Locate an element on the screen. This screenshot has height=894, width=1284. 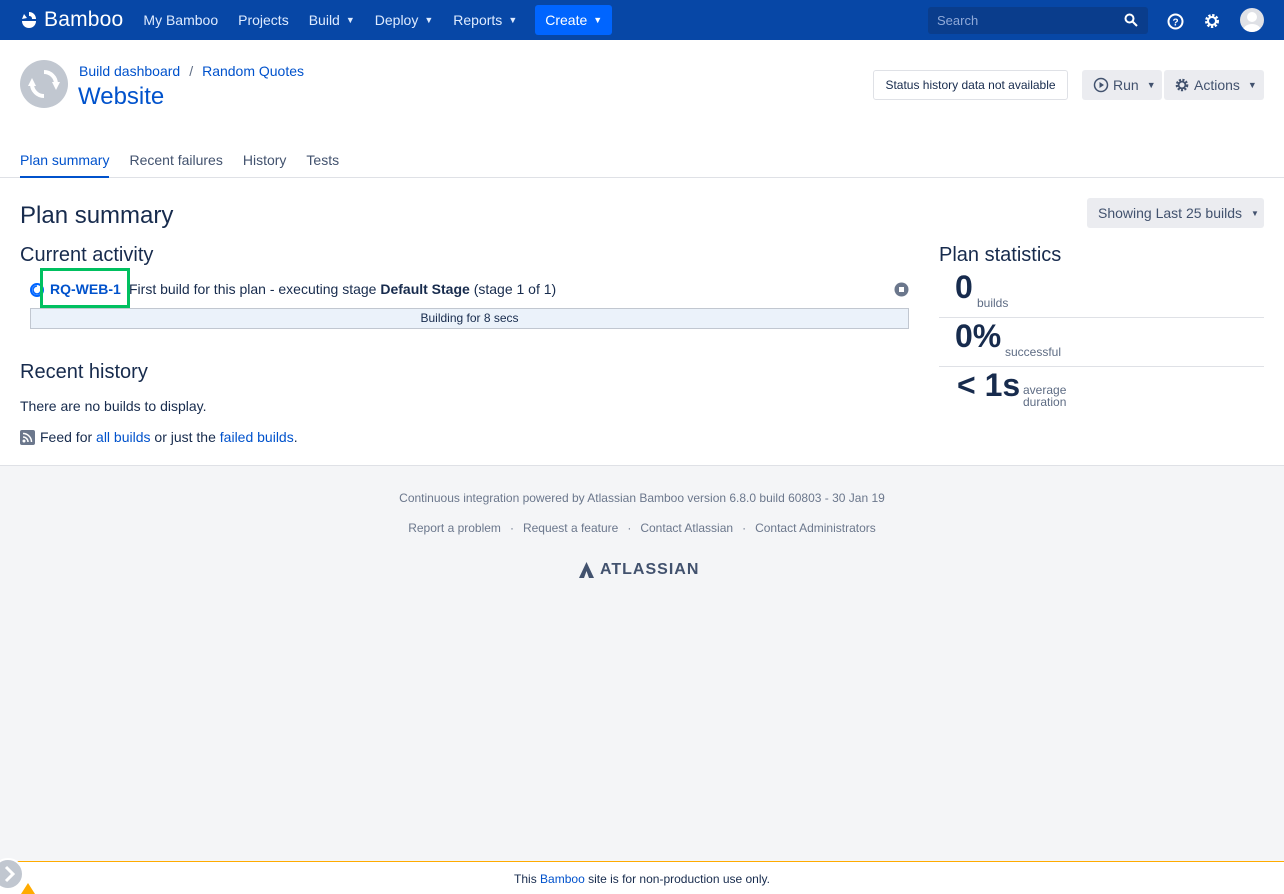
stat-duration: < 1s average duration is located at coordinates (1101, 391).